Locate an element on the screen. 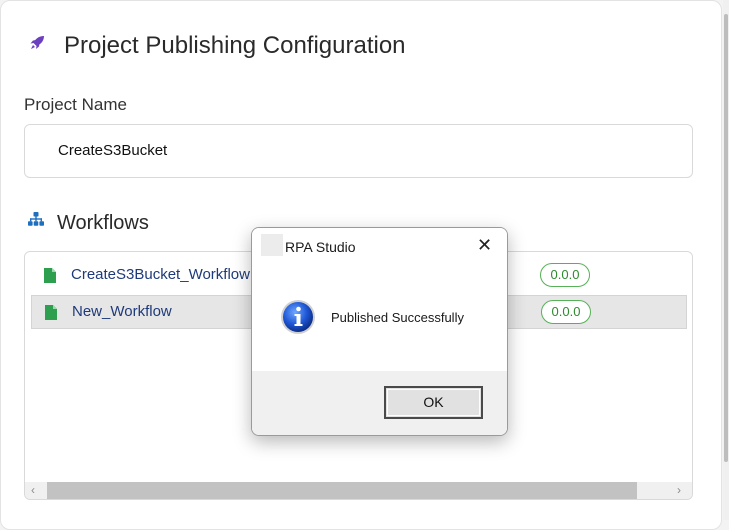 The height and width of the screenshot is (530, 729). scroll-left-icon: ‹ is located at coordinates (33, 490).